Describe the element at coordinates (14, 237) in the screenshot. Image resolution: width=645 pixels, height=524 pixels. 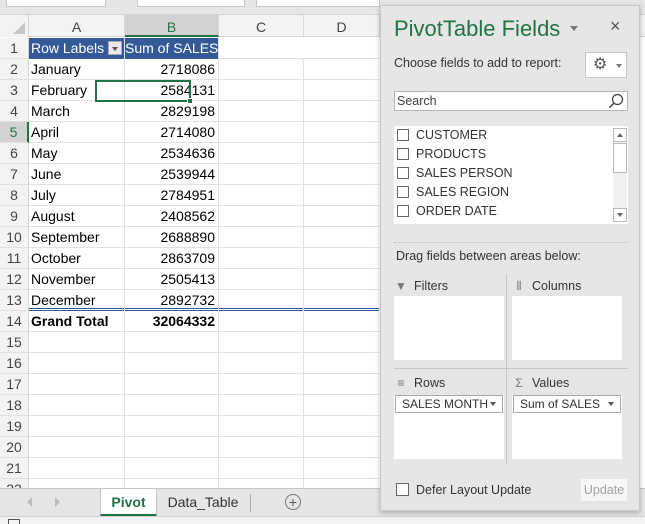
I see `row-header: 10` at that location.